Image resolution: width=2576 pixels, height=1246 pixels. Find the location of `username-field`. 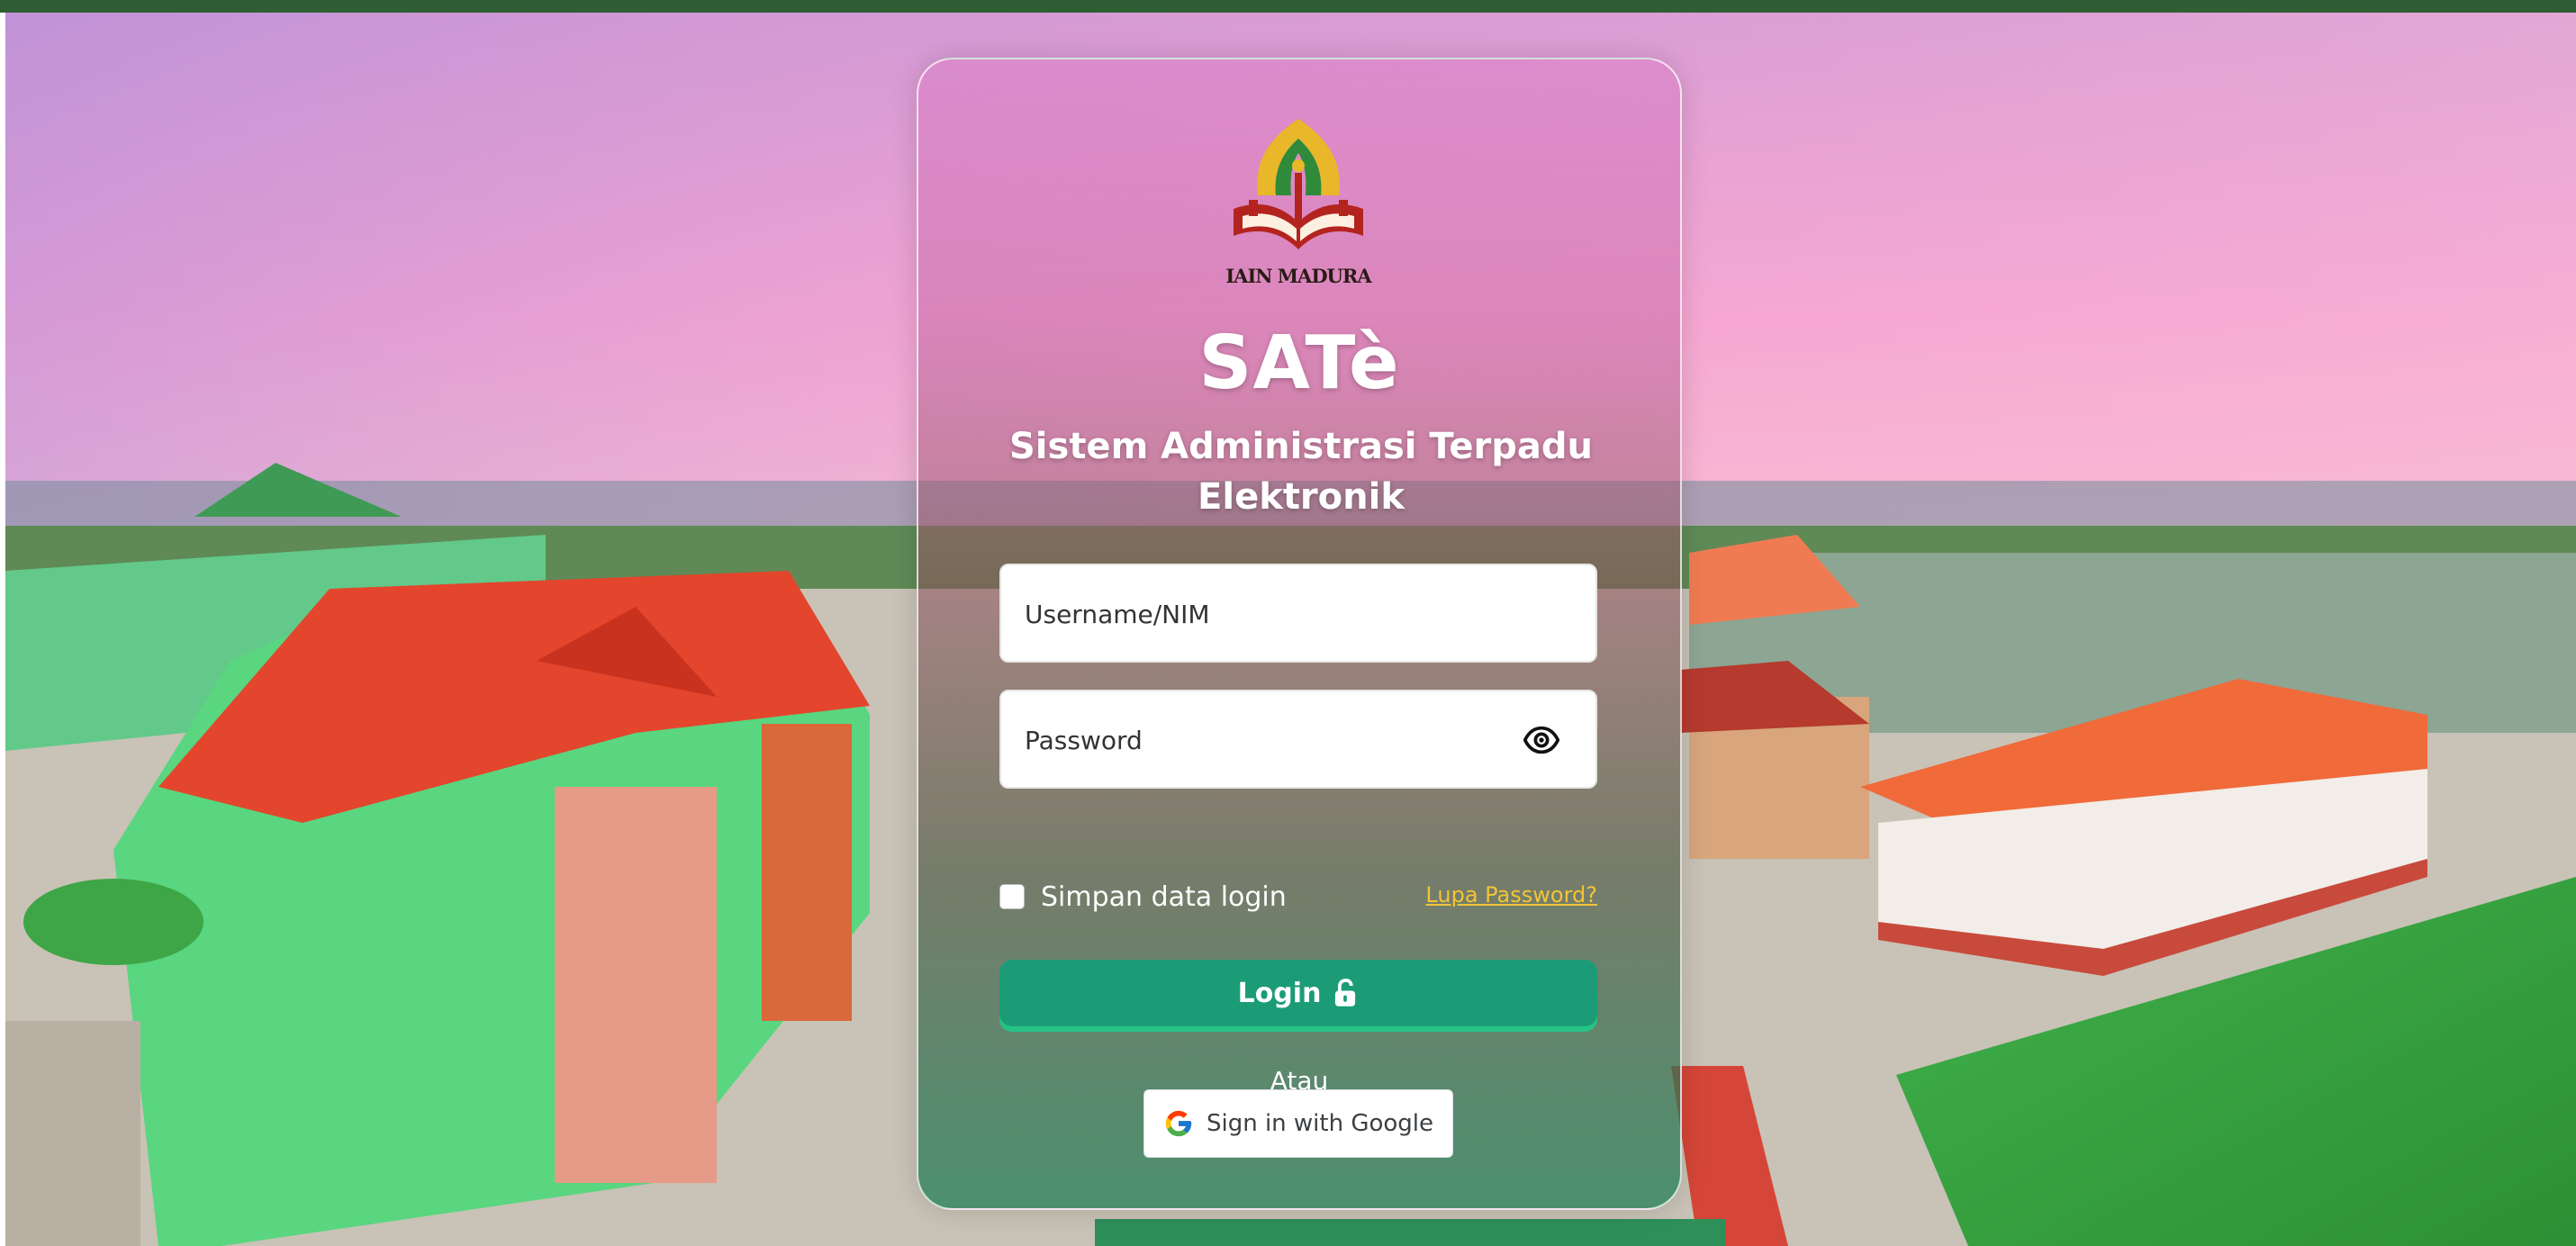

username-field is located at coordinates (1298, 613).